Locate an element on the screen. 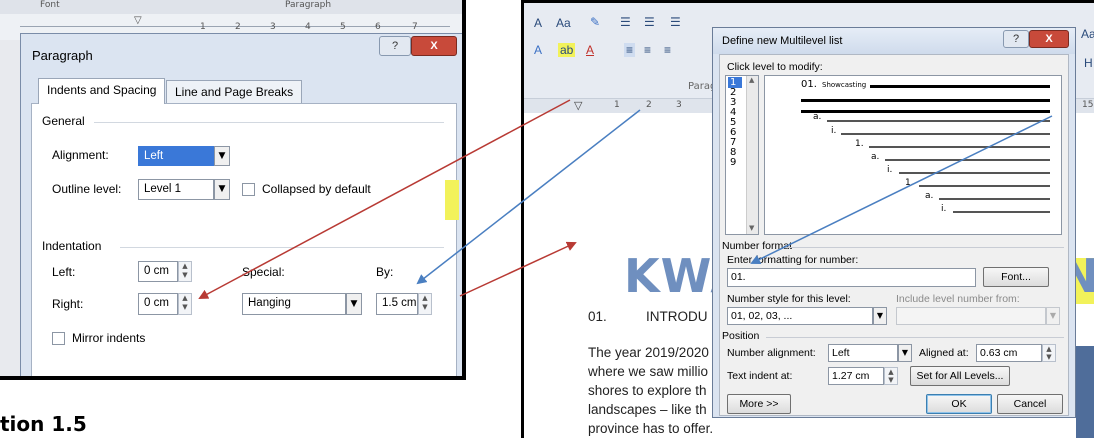 The image size is (1094, 438). number-alignment-select: Left is located at coordinates (863, 353).